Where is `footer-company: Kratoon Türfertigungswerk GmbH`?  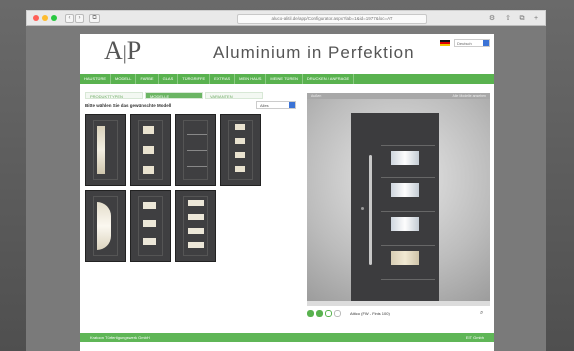
footer-company: Kratoon Türfertigungswerk GmbH is located at coordinates (120, 337).